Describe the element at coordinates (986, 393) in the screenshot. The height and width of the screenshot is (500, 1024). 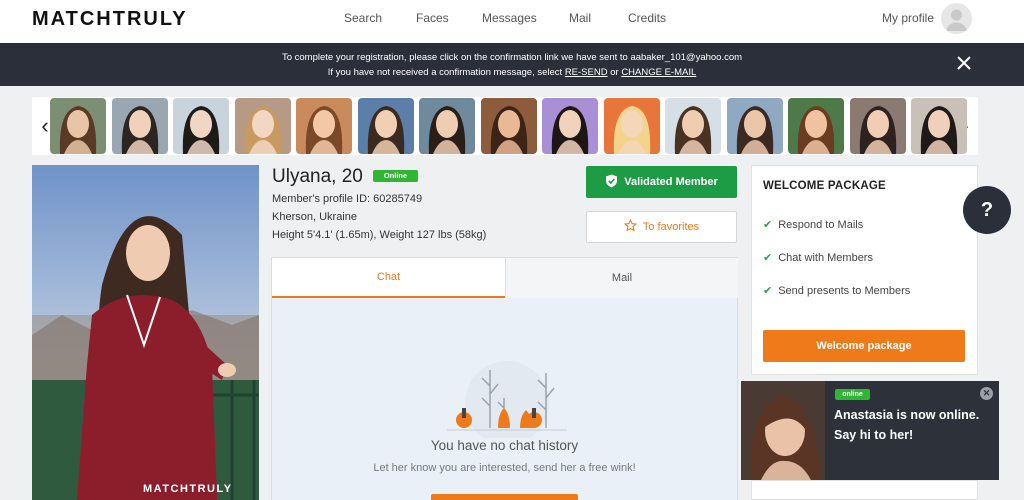
I see `close-icon: ✕` at that location.